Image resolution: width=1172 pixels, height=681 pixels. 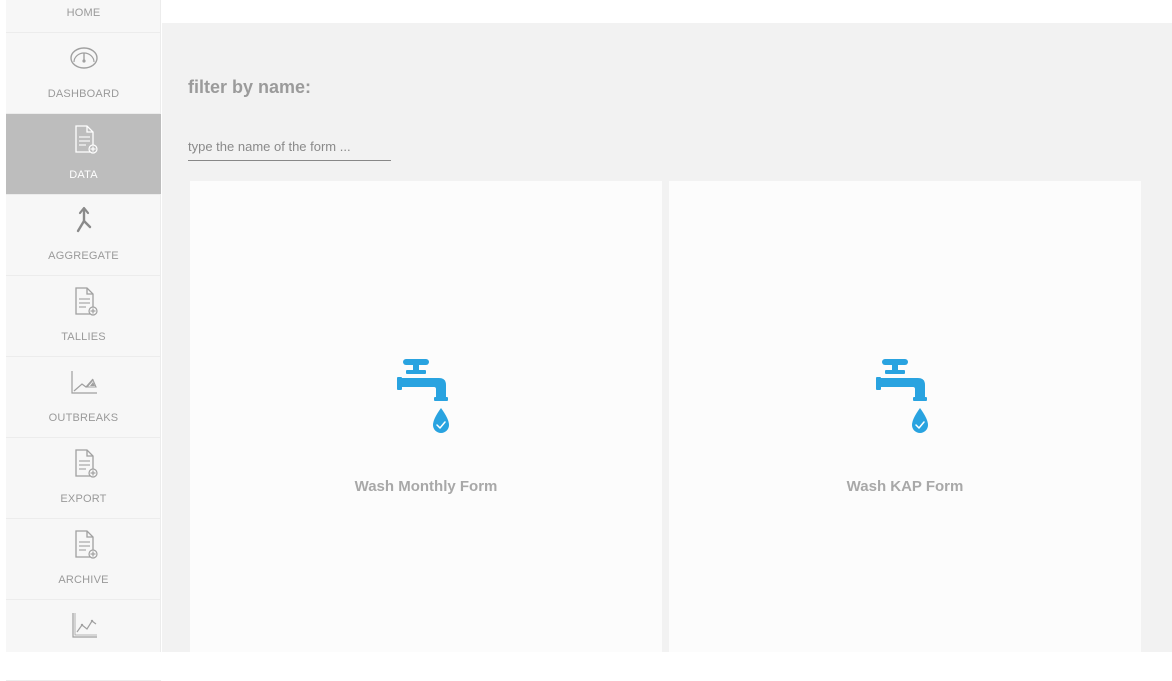 I want to click on trend-chart-icon, so click(x=83, y=382).